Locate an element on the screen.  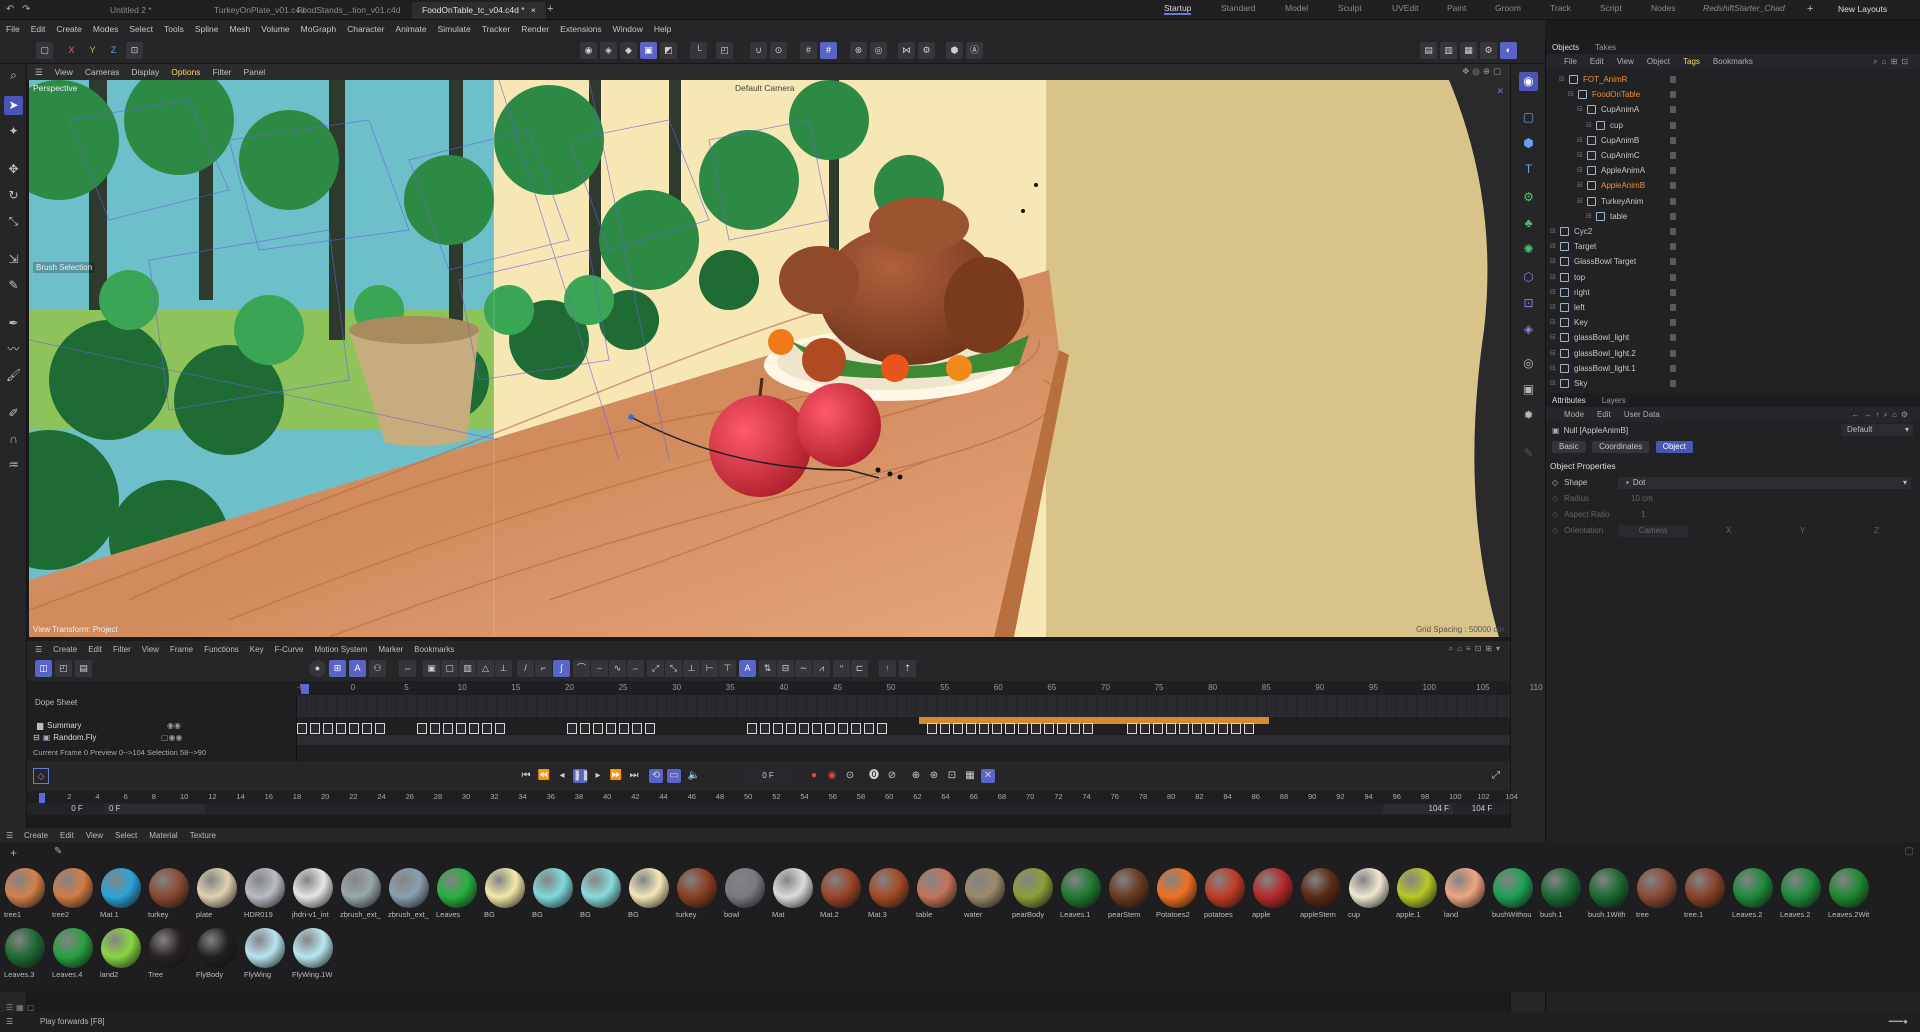
material-swatch: Leaves.4 is located at coordinates (73, 955).